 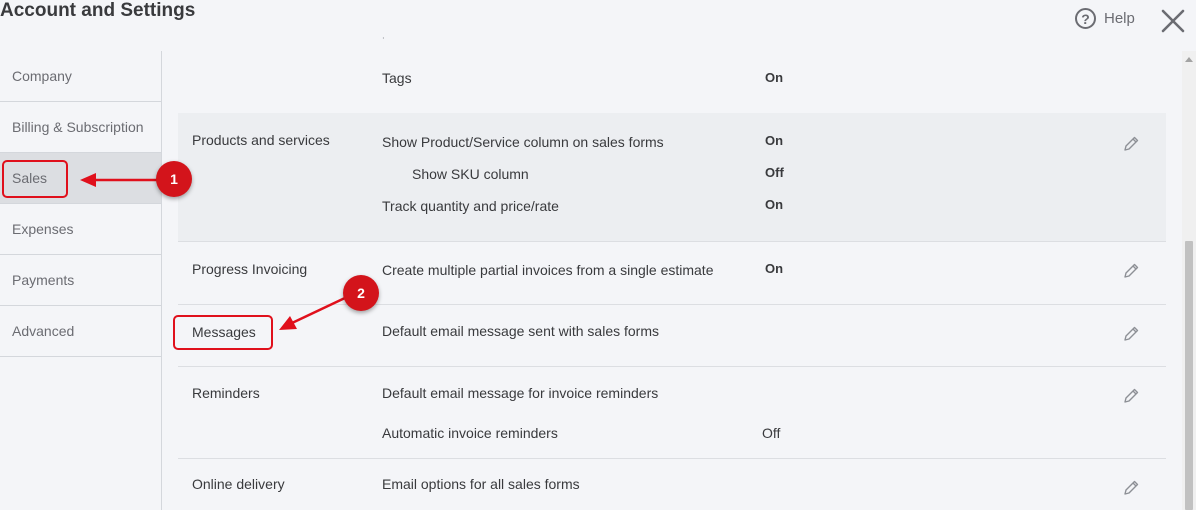 What do you see at coordinates (80, 229) in the screenshot?
I see `sidebar-item-expenses: Expenses` at bounding box center [80, 229].